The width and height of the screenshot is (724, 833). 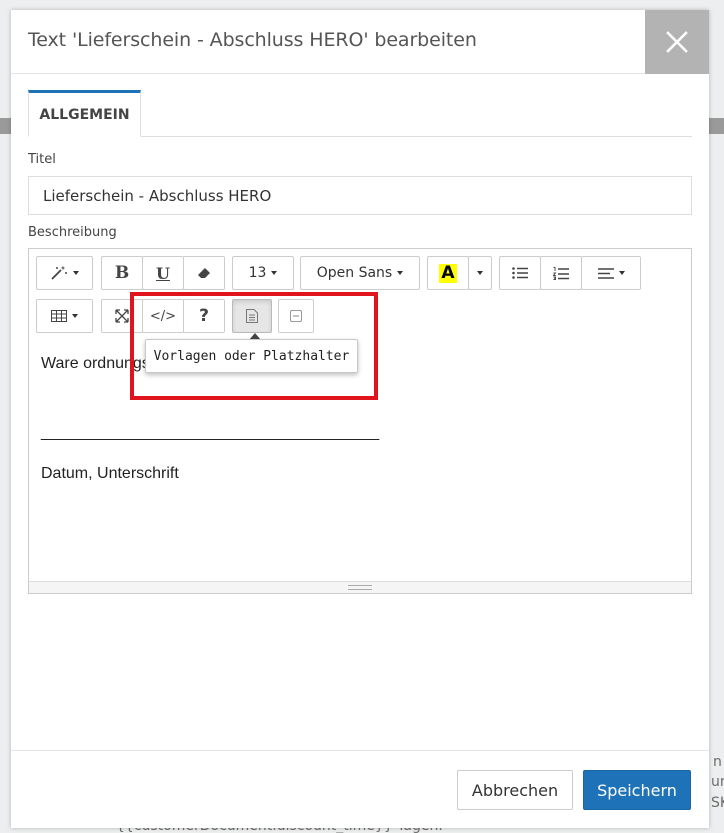 I want to click on bold-button: B, so click(x=122, y=273).